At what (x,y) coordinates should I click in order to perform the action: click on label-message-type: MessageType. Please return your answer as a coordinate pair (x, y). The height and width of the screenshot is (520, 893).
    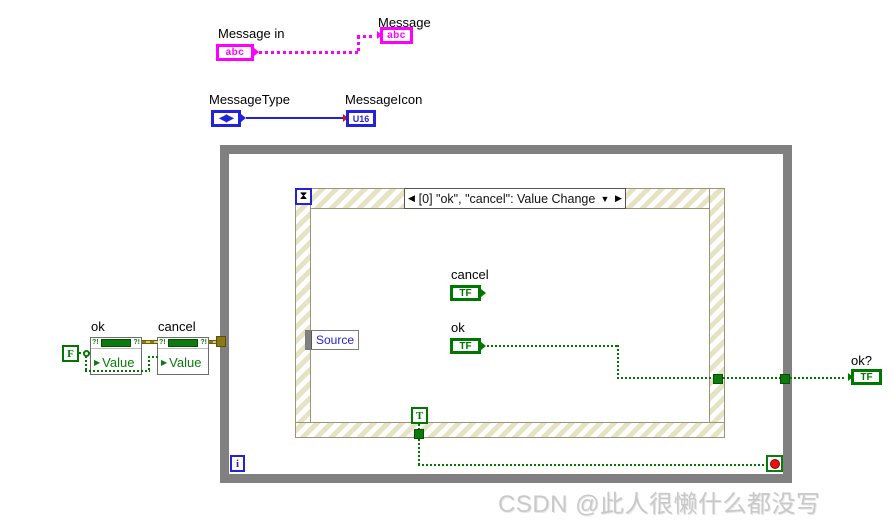
    Looking at the image, I should click on (249, 99).